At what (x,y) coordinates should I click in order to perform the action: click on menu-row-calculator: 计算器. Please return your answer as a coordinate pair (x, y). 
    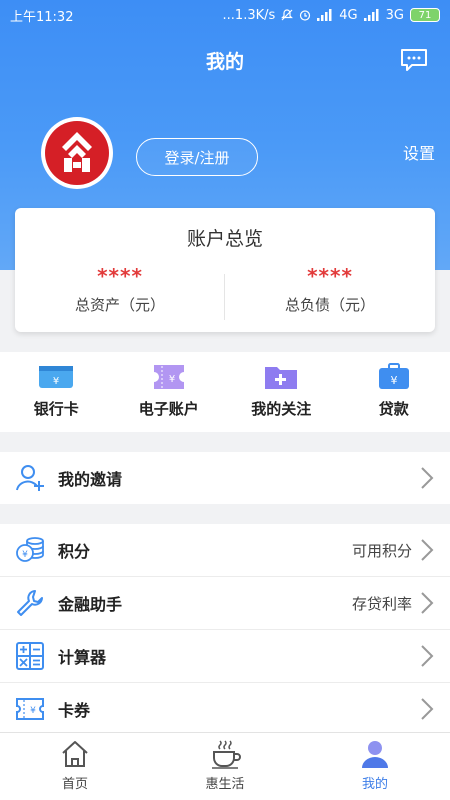
    Looking at the image, I should click on (225, 656).